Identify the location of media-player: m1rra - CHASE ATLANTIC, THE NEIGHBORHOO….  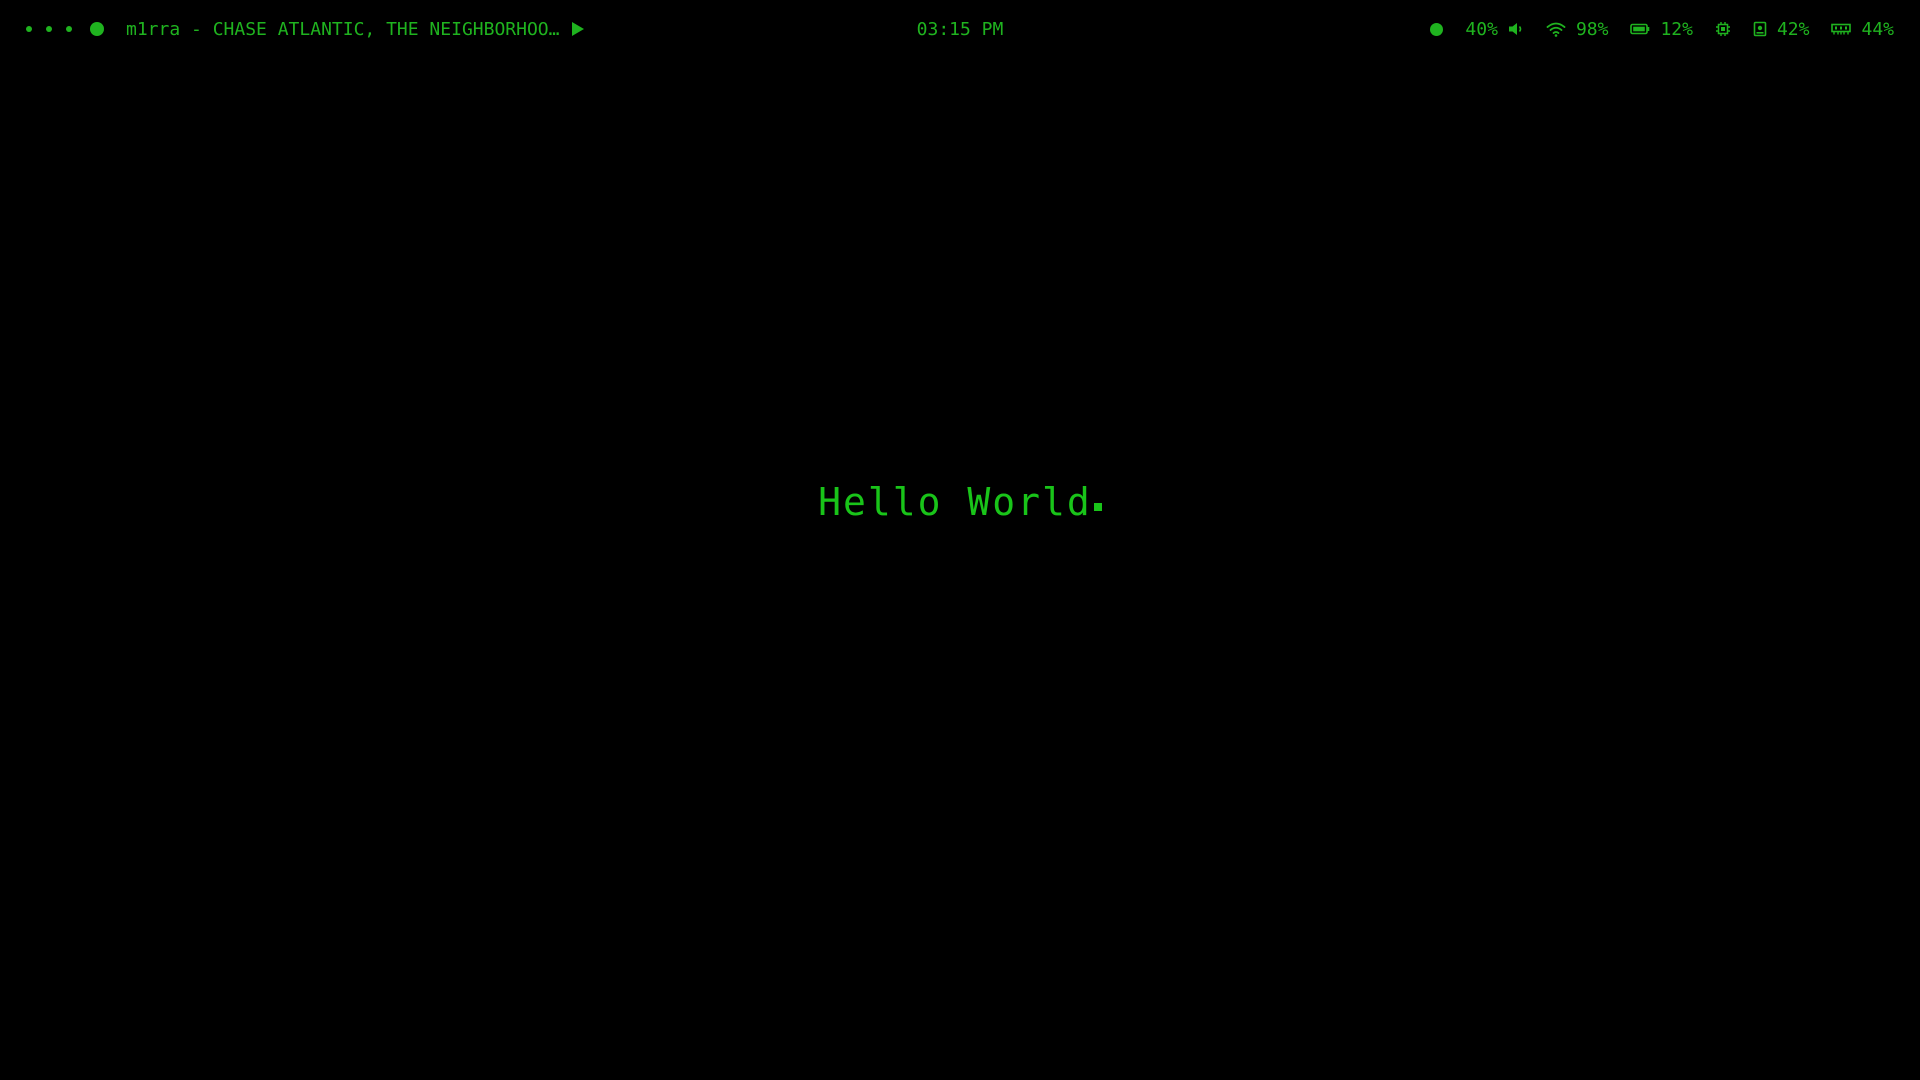
(355, 29).